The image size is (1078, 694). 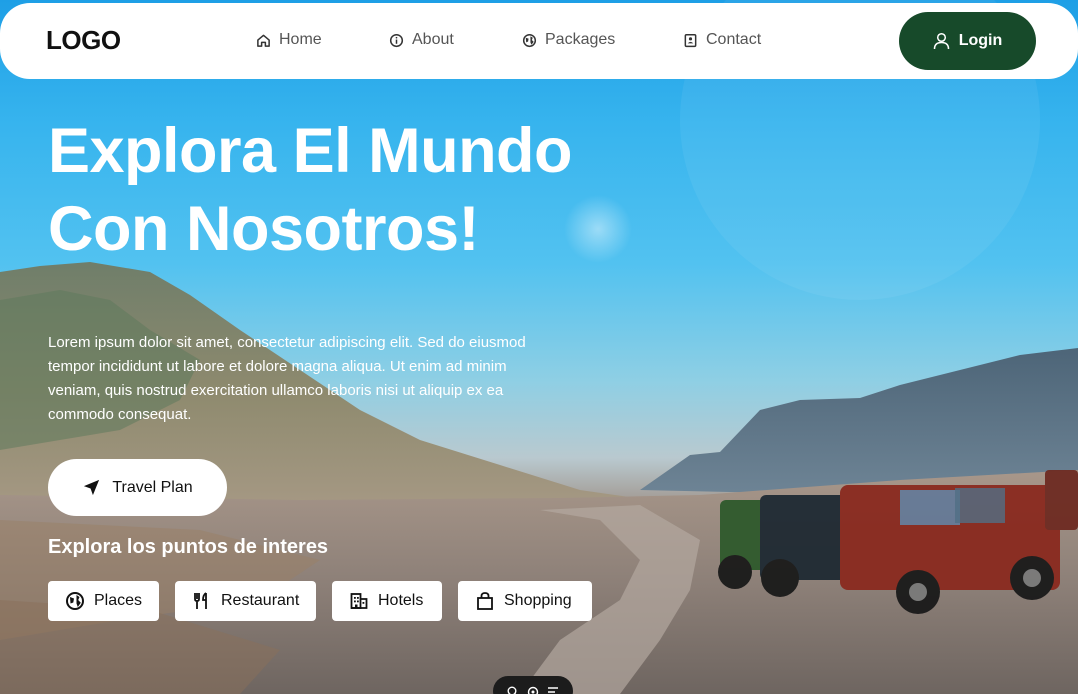 What do you see at coordinates (83, 40) in the screenshot?
I see `logo: LOGO` at bounding box center [83, 40].